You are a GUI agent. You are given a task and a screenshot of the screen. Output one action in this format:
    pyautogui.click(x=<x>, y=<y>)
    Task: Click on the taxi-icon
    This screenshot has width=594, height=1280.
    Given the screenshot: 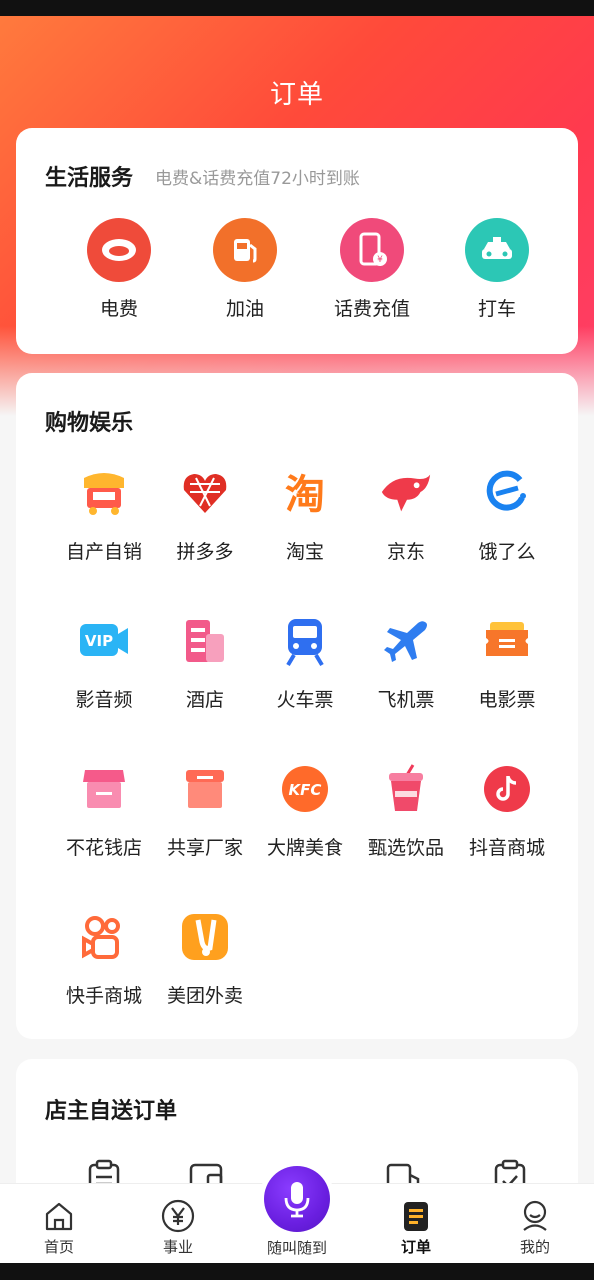 What is the action you would take?
    pyautogui.click(x=497, y=250)
    